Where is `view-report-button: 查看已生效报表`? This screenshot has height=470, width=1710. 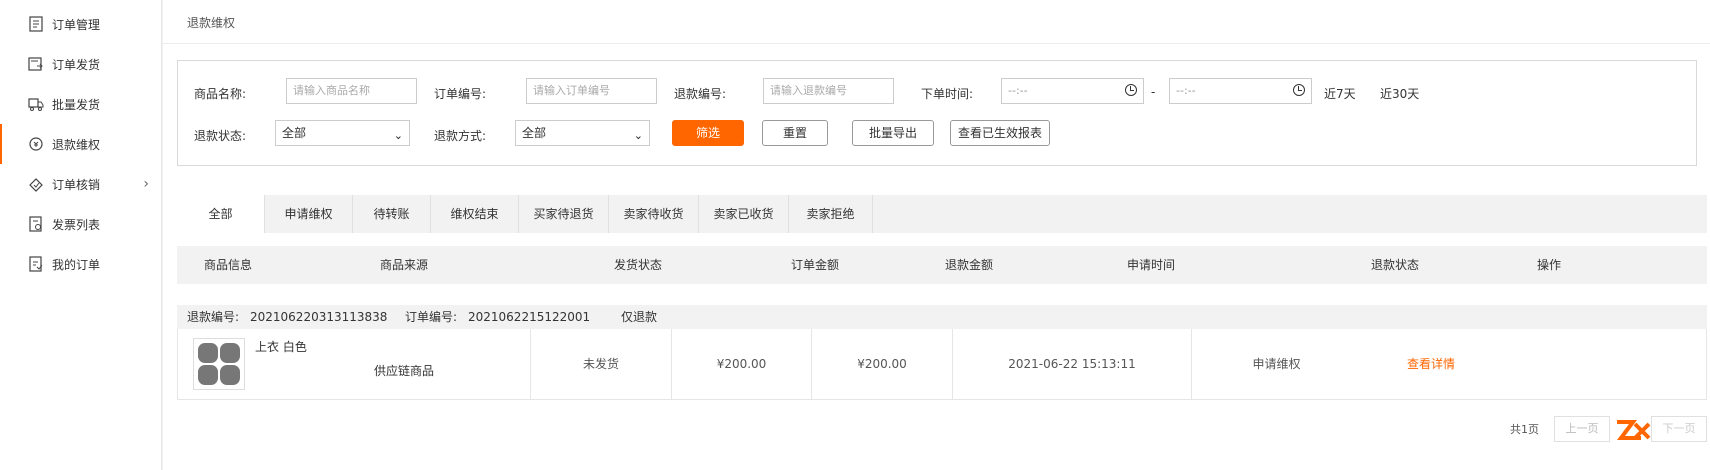 view-report-button: 查看已生效报表 is located at coordinates (1000, 133).